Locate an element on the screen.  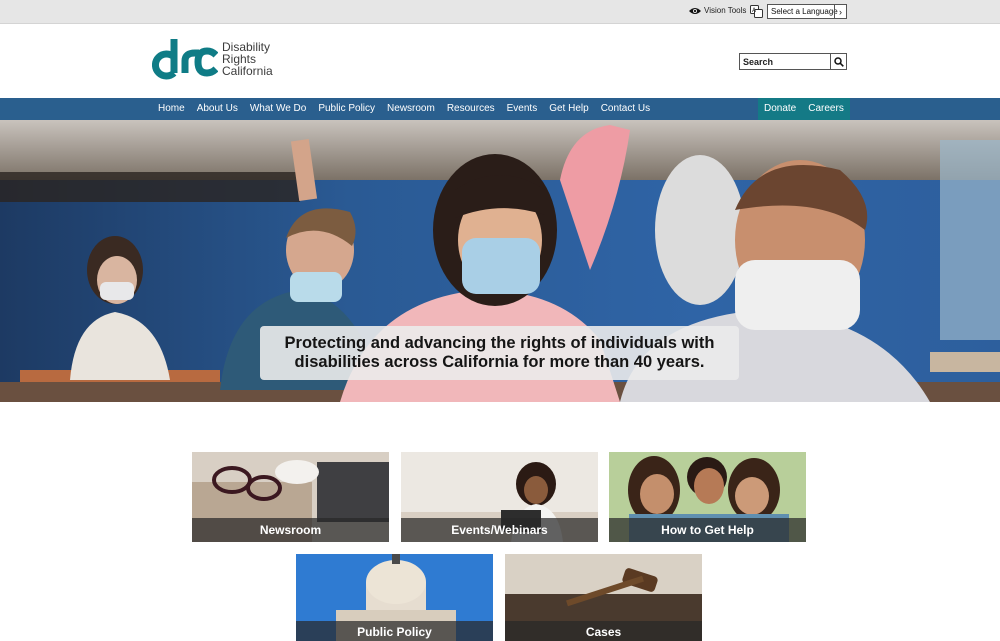
chevron-right-icon: › is located at coordinates (840, 11).